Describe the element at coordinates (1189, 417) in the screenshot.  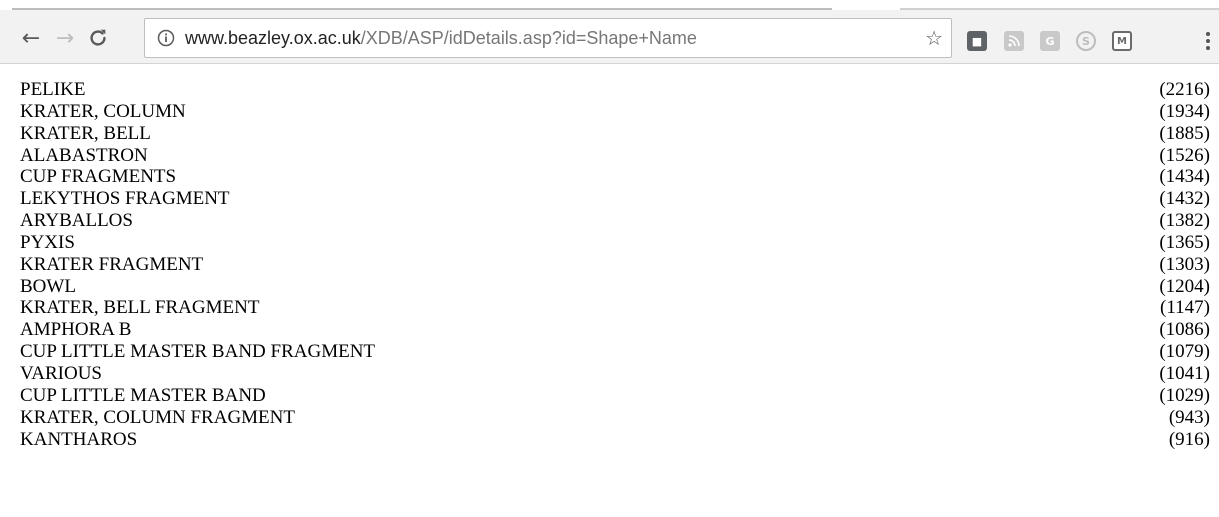
I see `shape-count: (943)` at that location.